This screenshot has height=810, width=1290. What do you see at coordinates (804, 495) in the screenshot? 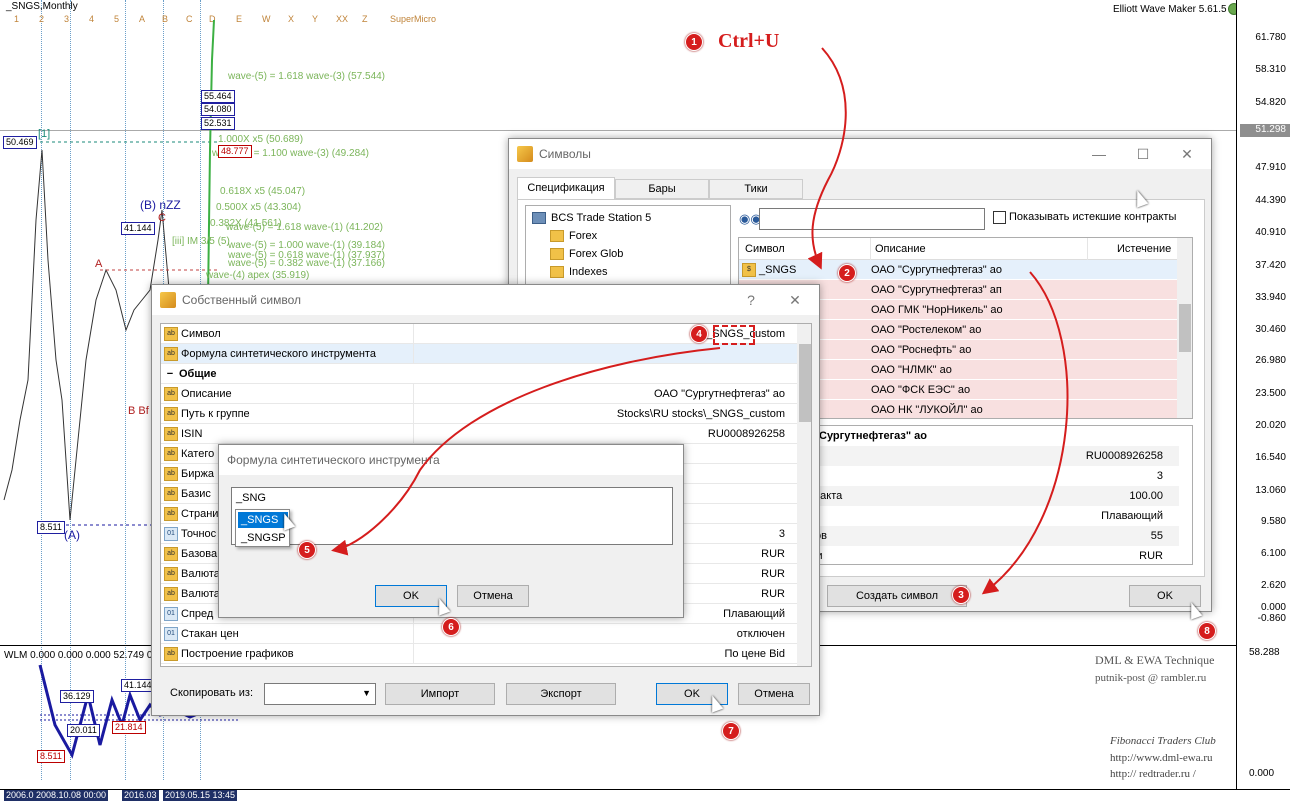
I see `property-scrollbar` at bounding box center [804, 495].